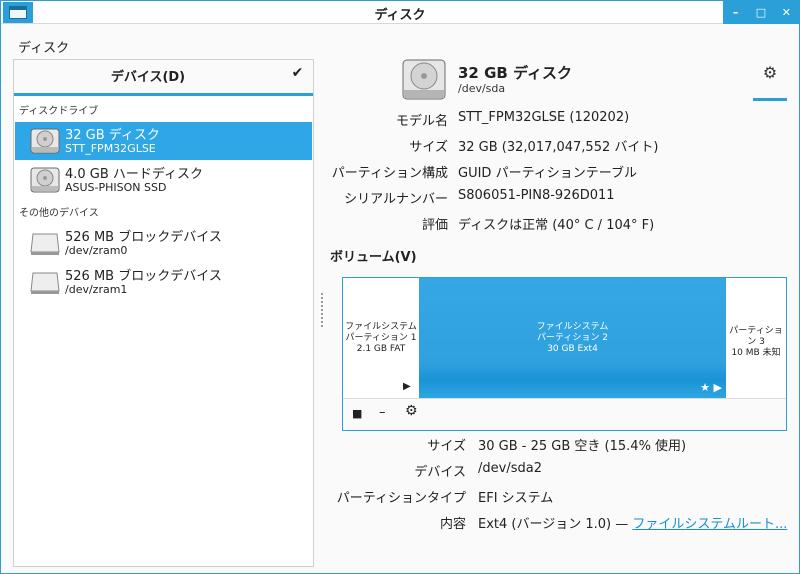  What do you see at coordinates (557, 446) in the screenshot?
I see `detail-size: サイズ 30 GB - 25 GB 空き (15.4% 使用)` at bounding box center [557, 446].